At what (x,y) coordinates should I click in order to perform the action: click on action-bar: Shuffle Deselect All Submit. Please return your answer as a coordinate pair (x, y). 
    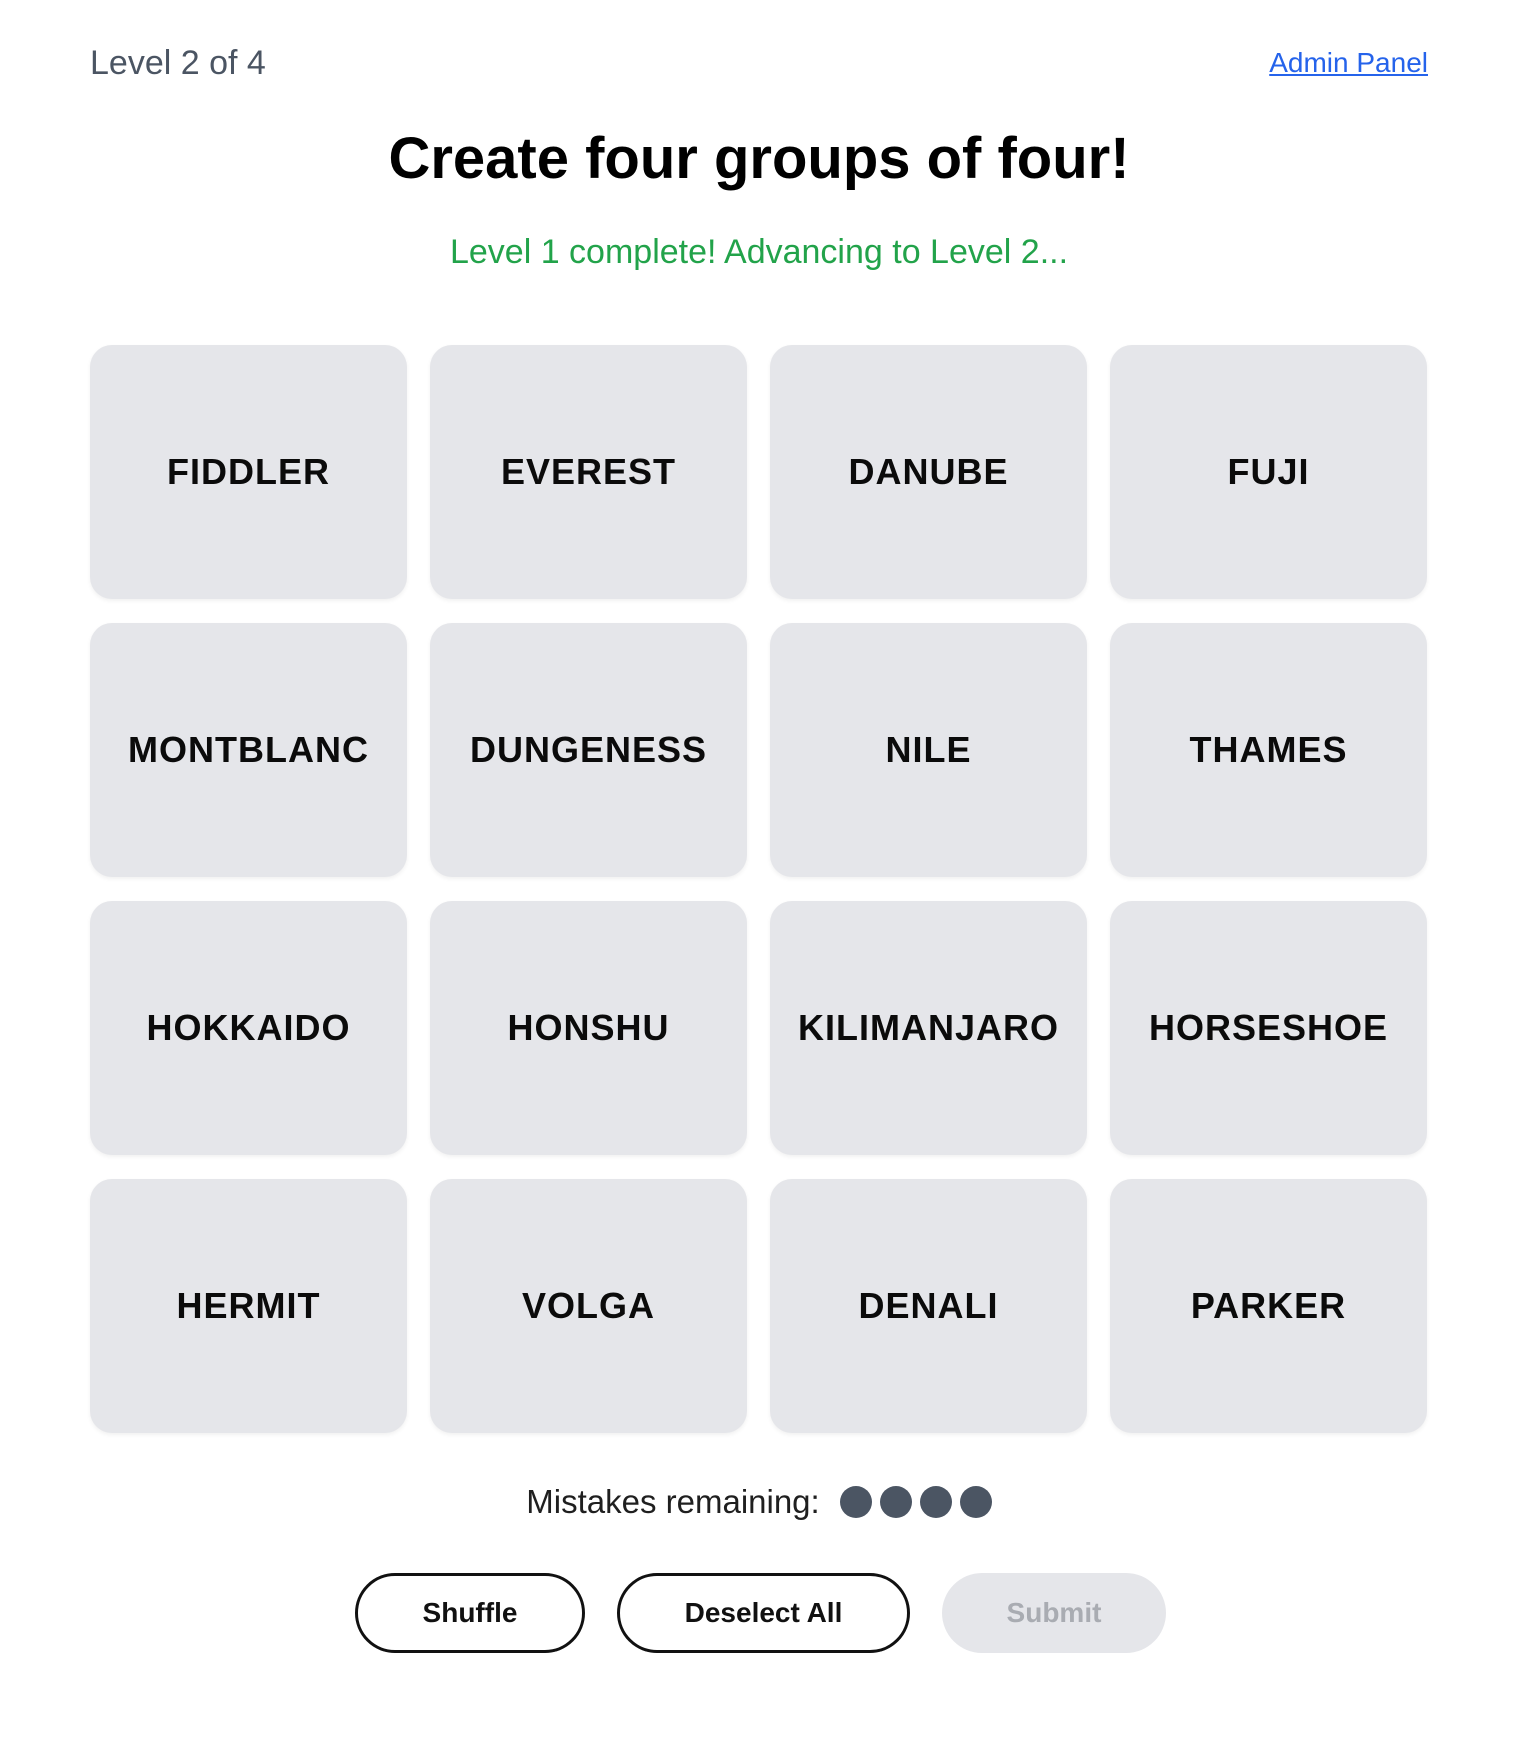
    Looking at the image, I should click on (759, 1613).